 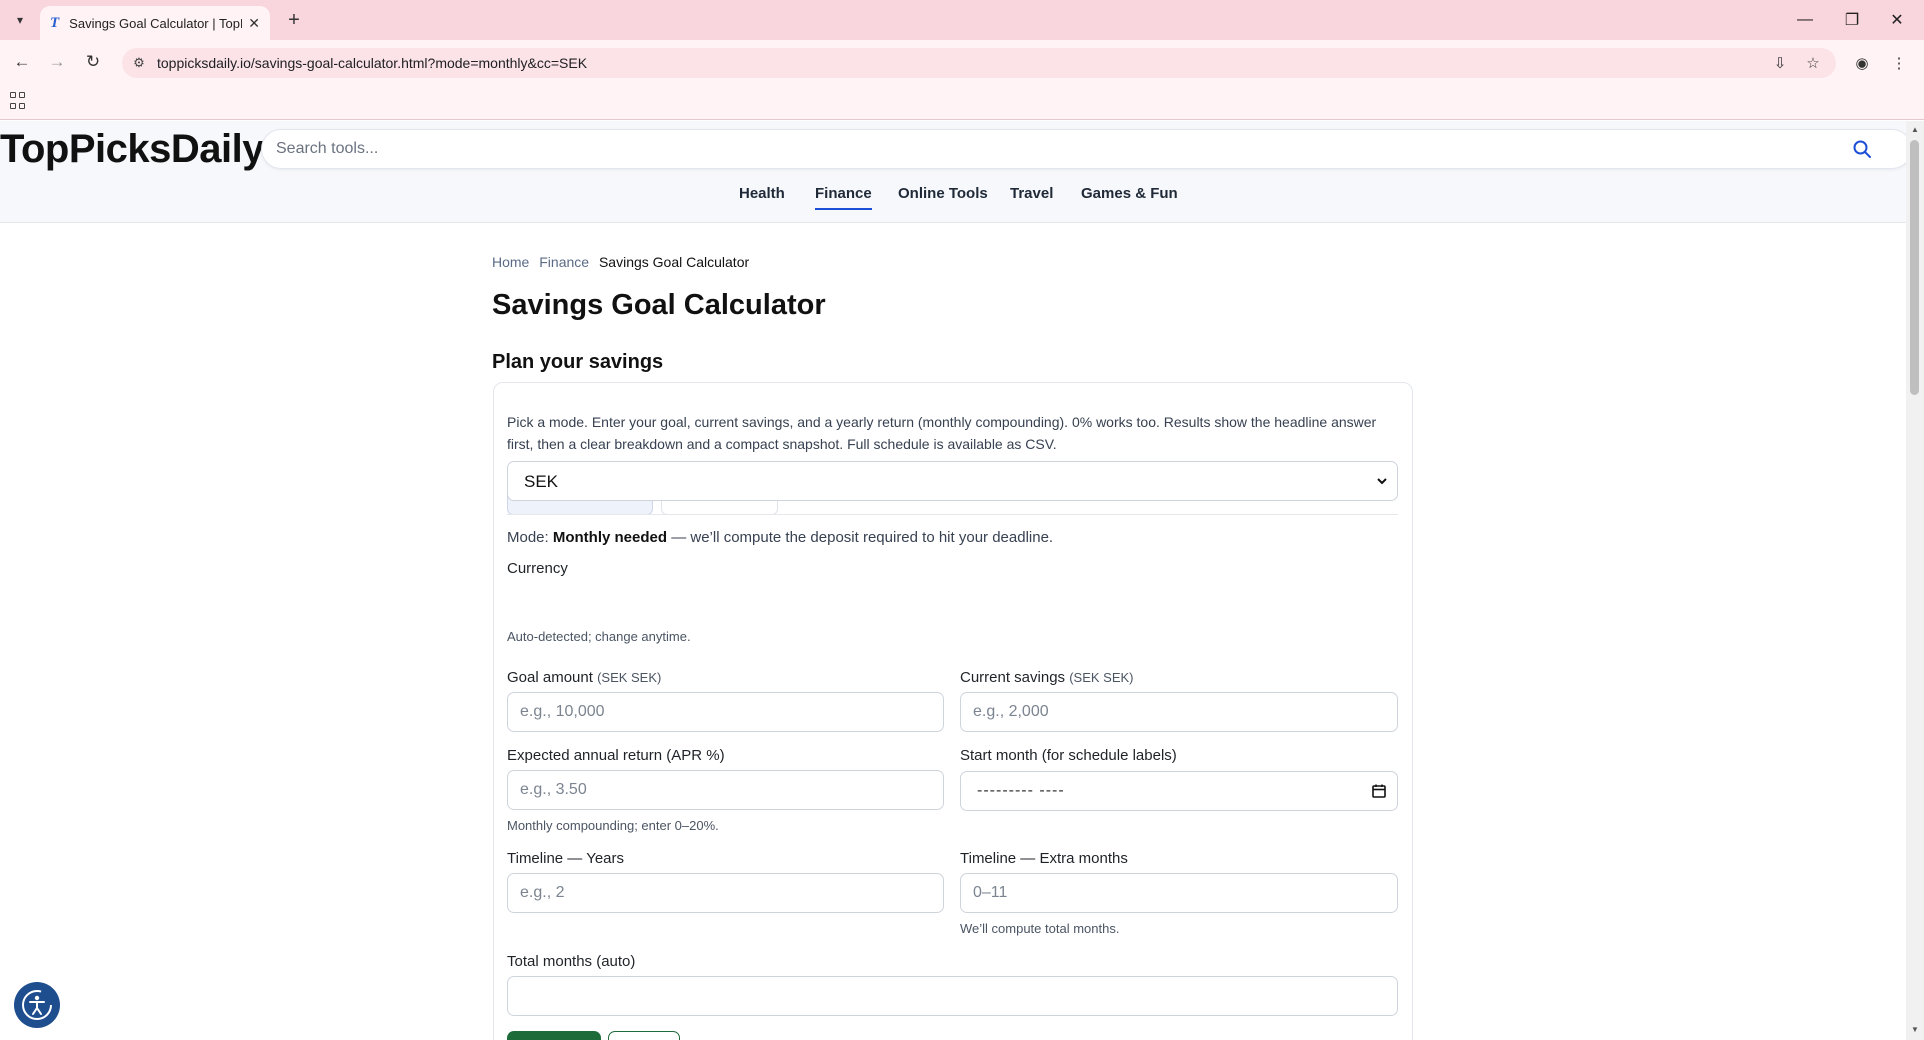 What do you see at coordinates (1129, 193) in the screenshot?
I see `nav-games-fun: Games & Fun` at bounding box center [1129, 193].